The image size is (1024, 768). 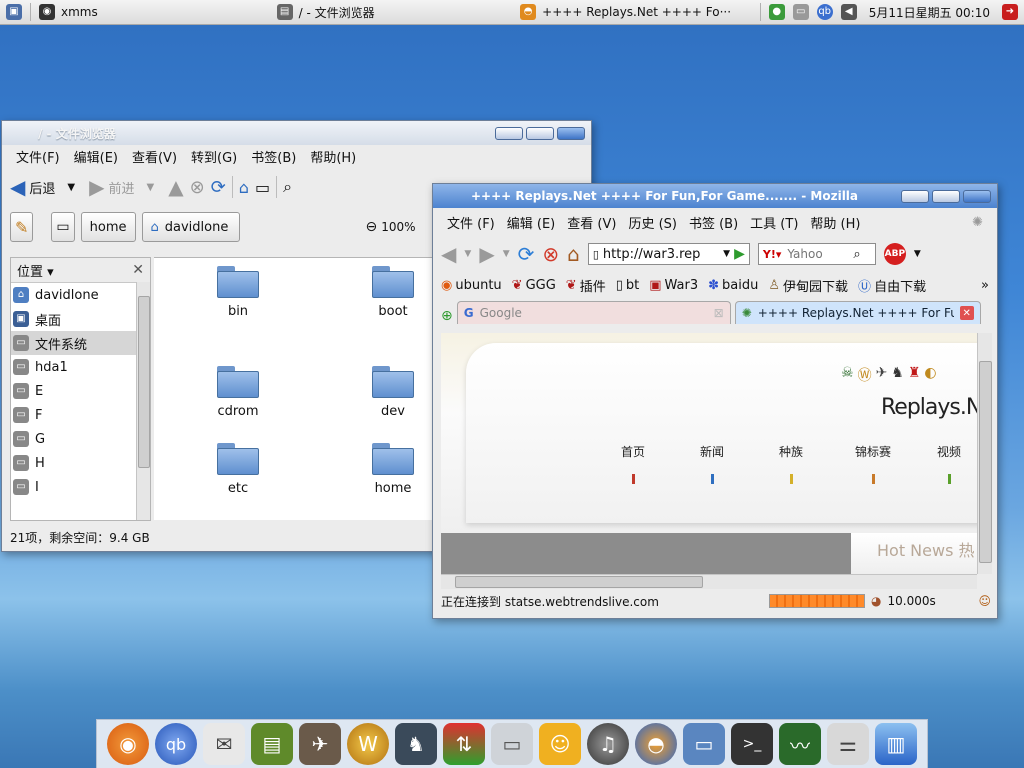 I want to click on wow-icon: W, so click(x=368, y=744).